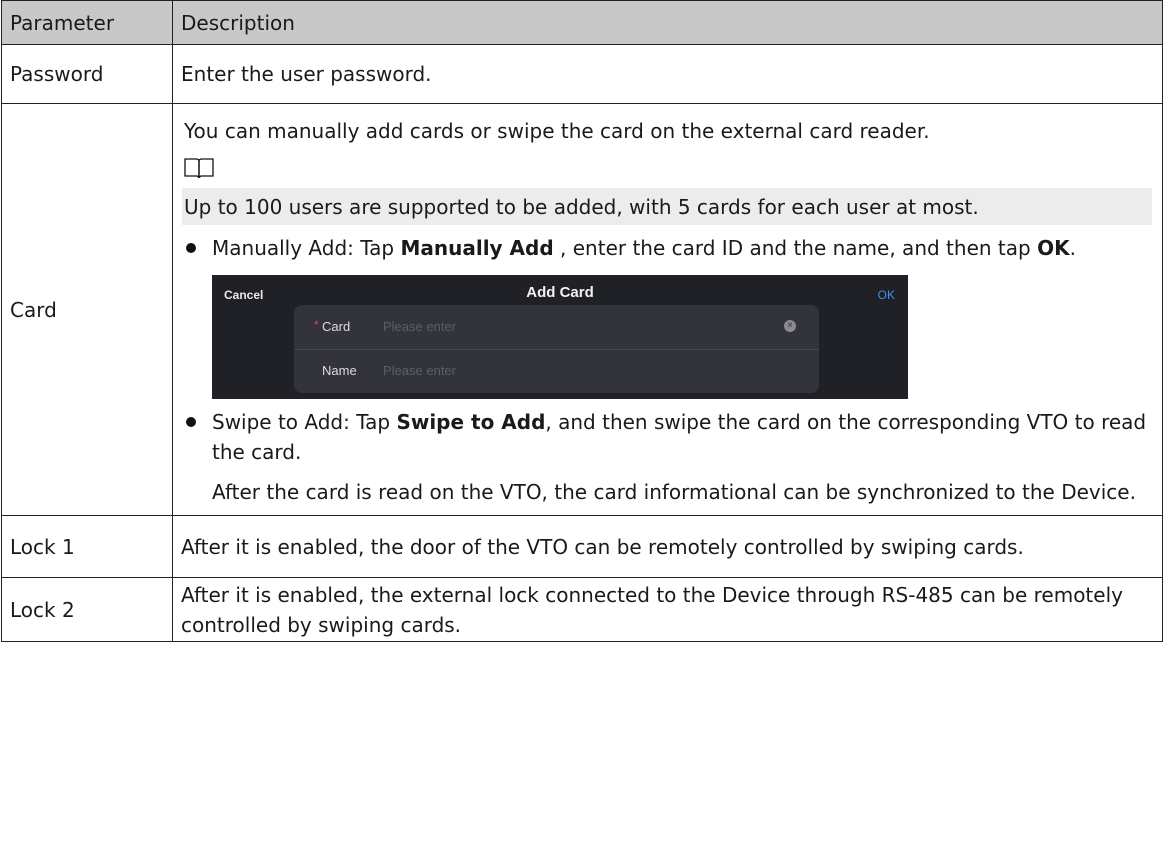  I want to click on param-password: Password, so click(87, 74).